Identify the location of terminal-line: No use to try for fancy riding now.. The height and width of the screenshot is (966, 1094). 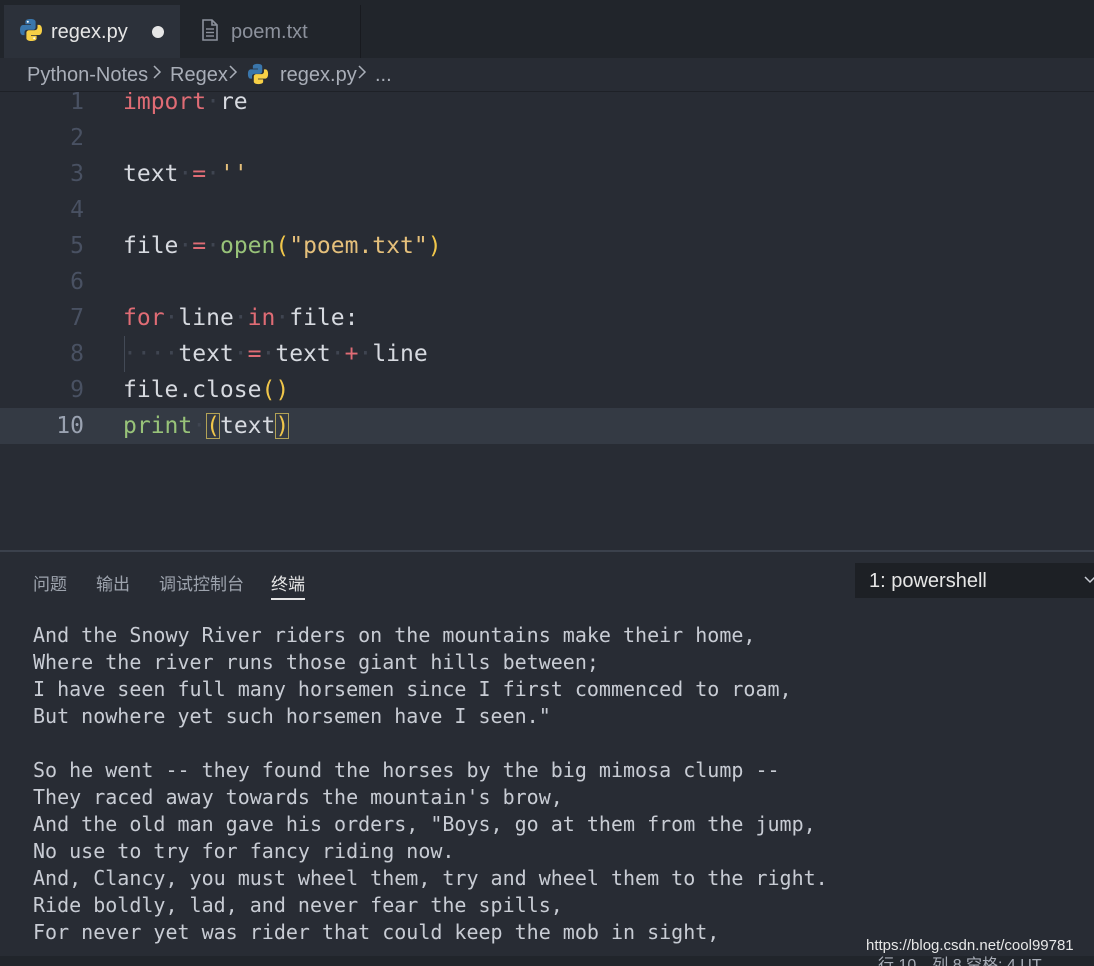
(244, 851).